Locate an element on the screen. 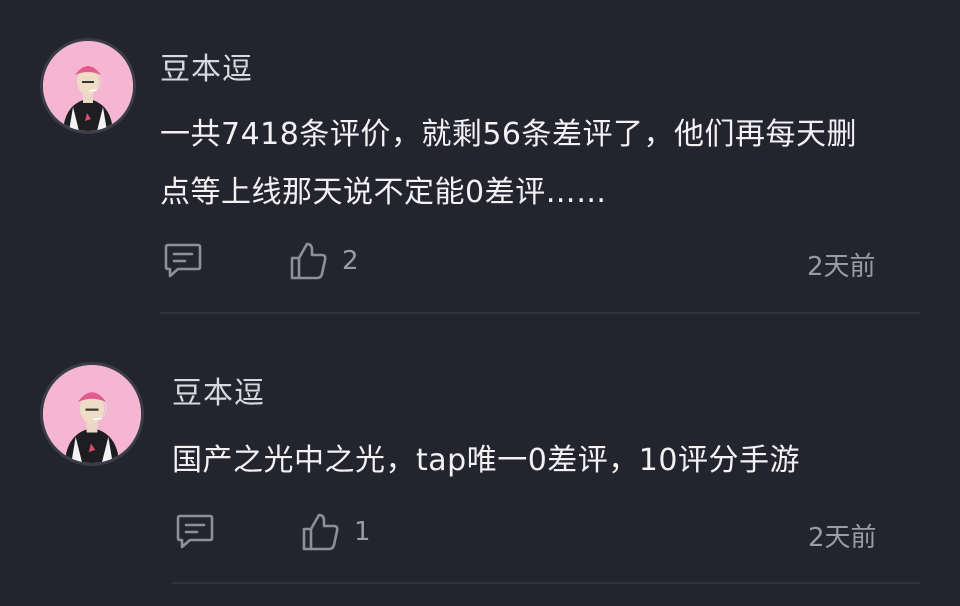 This screenshot has width=960, height=606. comment-text-line: 一共7418条评价，就剩56条差评了，他们再每天删 is located at coordinates (509, 134).